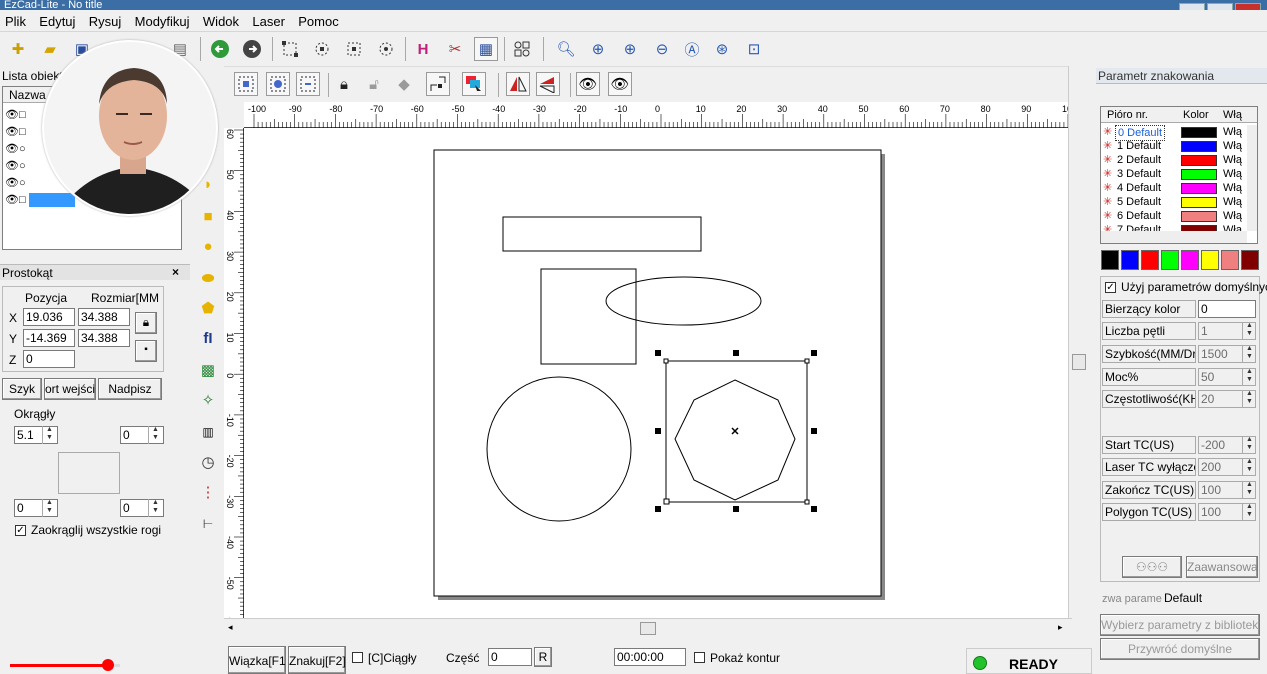  Describe the element at coordinates (208, 216) in the screenshot. I see `draw-rectangle-icon: ■` at that location.